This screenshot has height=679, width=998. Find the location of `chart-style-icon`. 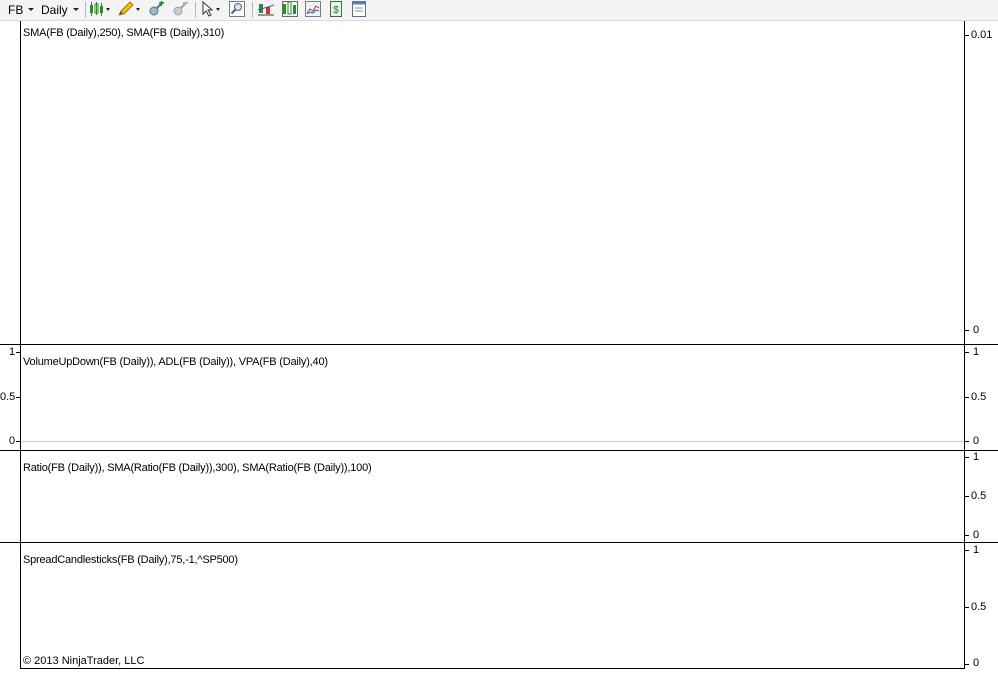

chart-style-icon is located at coordinates (100, 9).